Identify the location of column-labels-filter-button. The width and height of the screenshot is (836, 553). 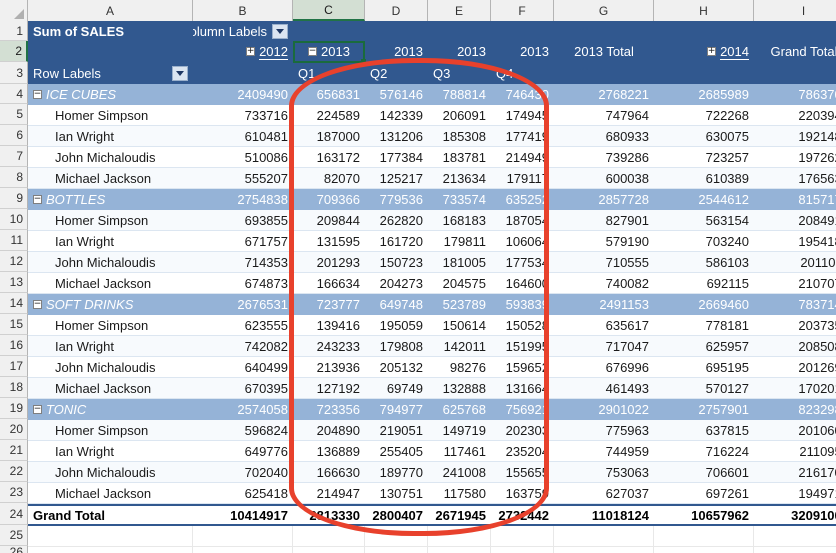
(280, 31).